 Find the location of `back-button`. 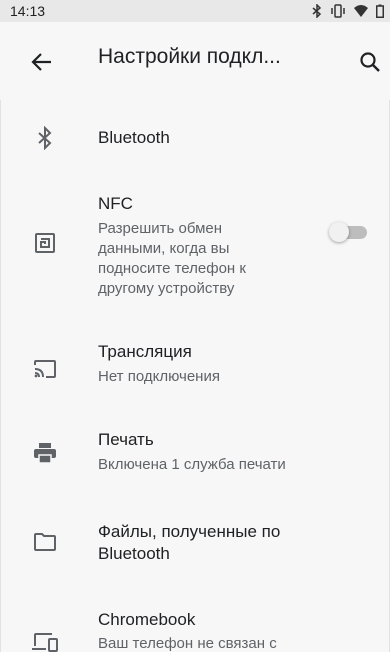

back-button is located at coordinates (42, 62).